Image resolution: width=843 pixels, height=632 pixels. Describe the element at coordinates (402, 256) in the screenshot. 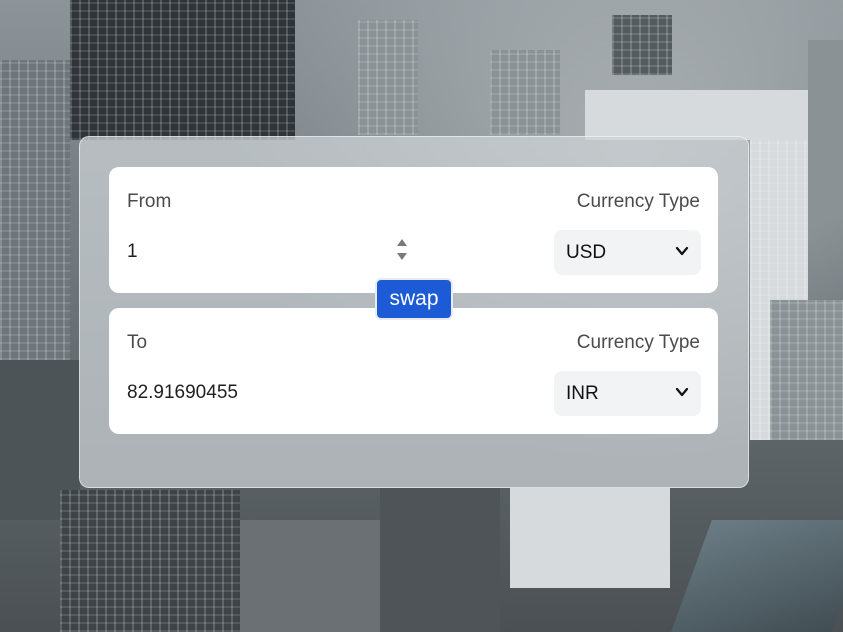

I see `decrement-arrow-icon` at that location.